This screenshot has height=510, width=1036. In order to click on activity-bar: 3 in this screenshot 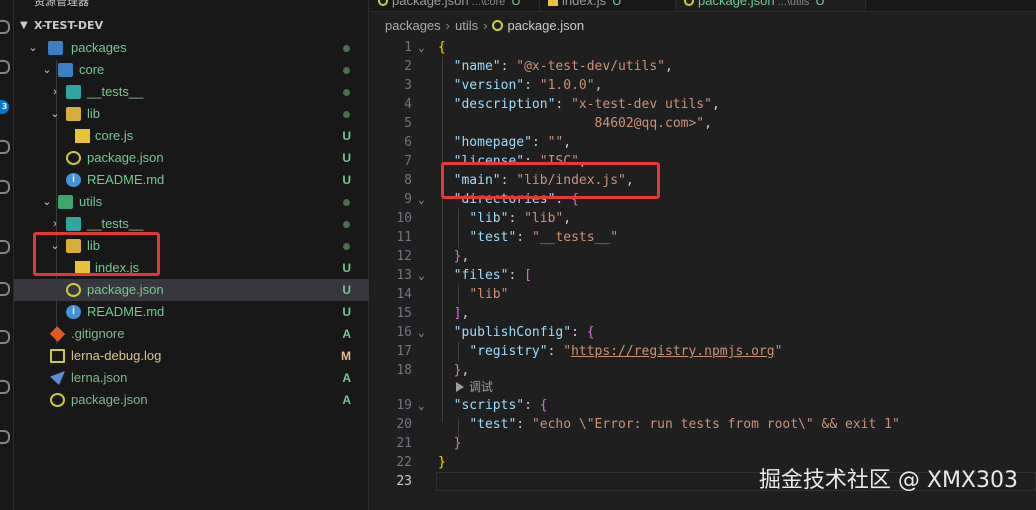, I will do `click(7, 255)`.